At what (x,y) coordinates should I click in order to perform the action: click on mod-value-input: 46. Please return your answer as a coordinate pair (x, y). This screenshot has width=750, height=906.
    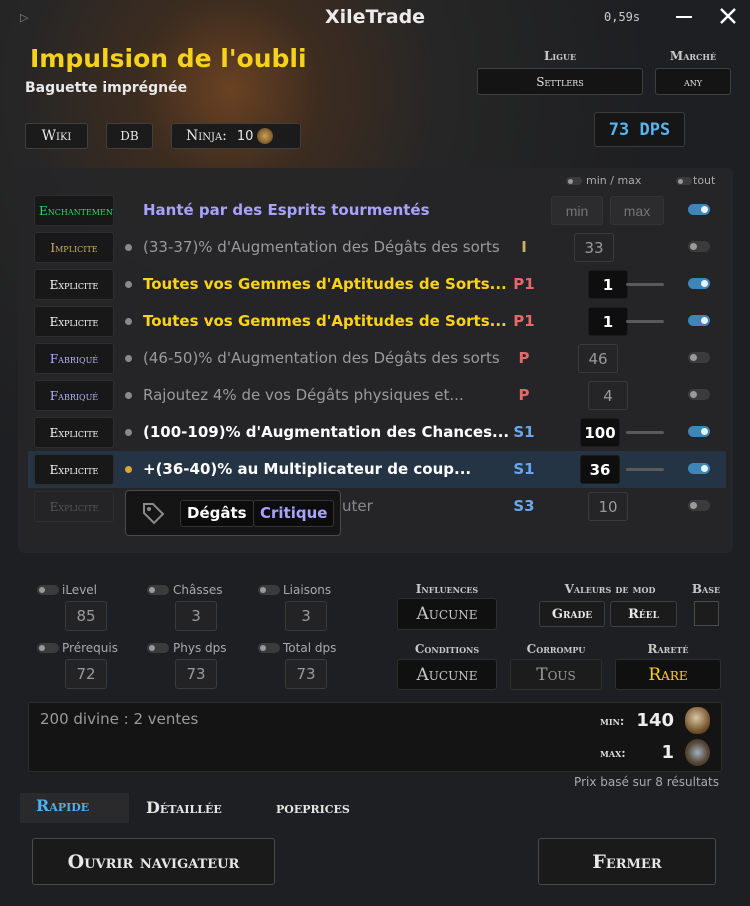
    Looking at the image, I should click on (598, 358).